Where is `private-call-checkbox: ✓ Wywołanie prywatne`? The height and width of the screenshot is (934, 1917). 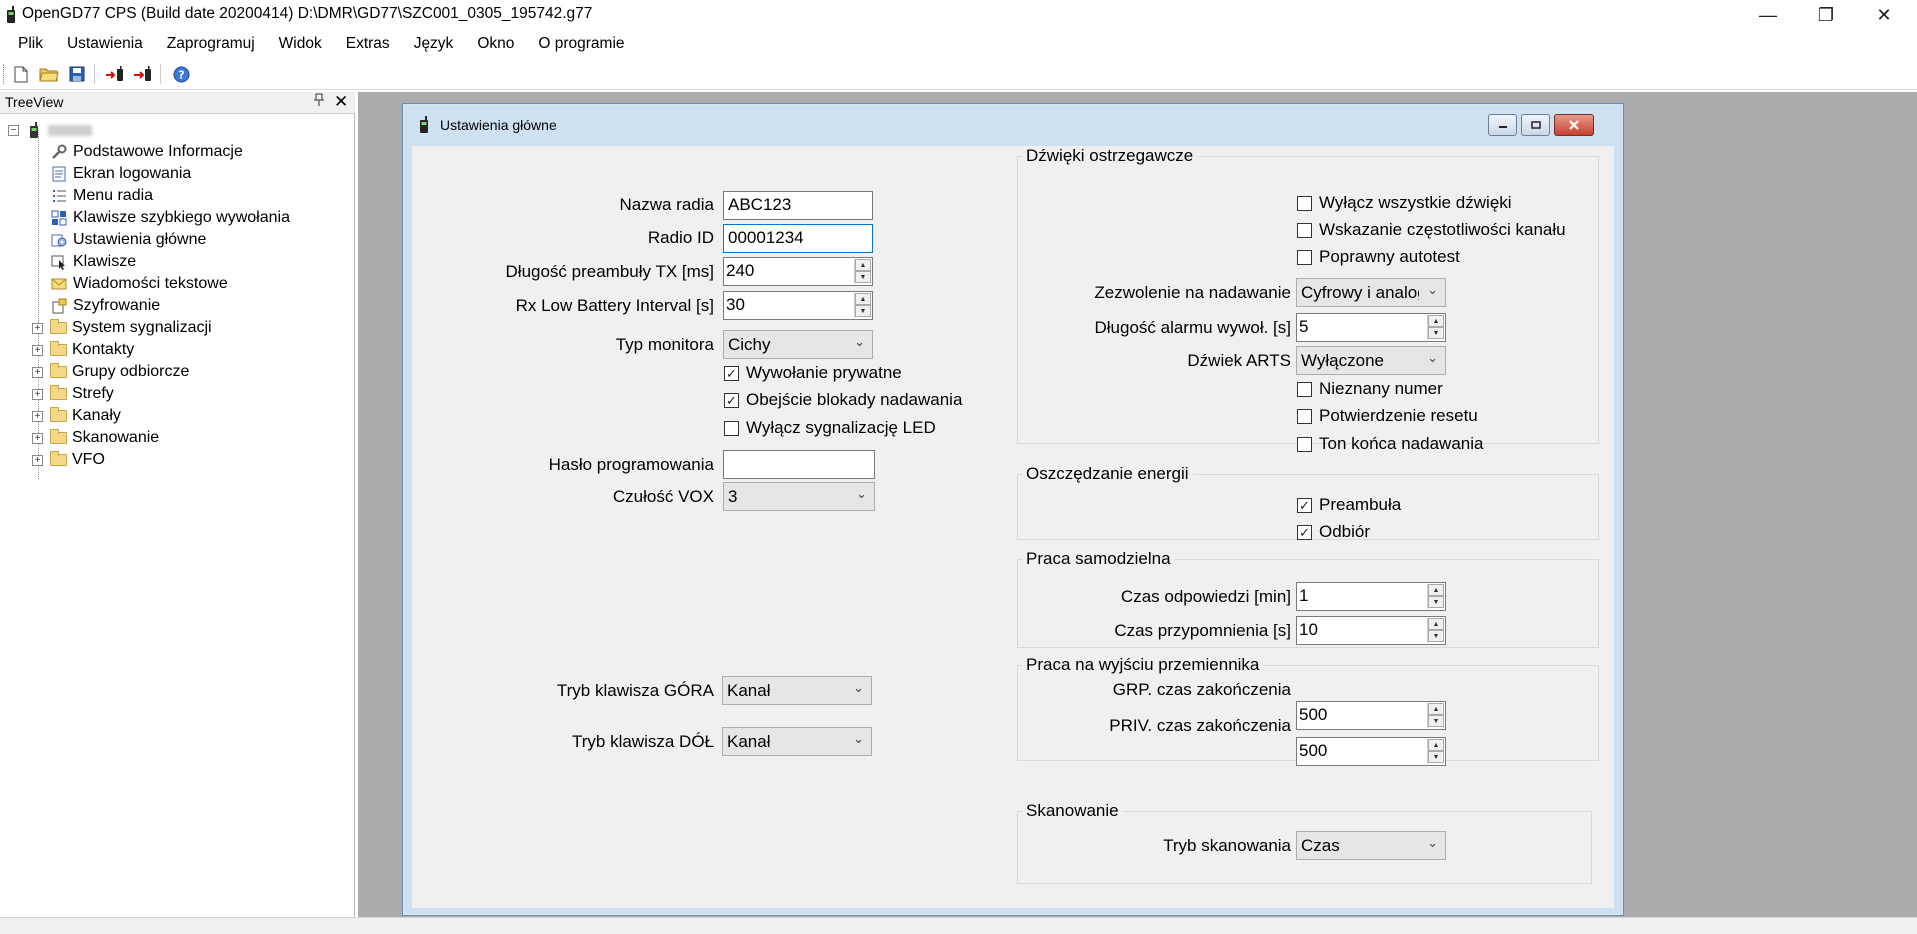 private-call-checkbox: ✓ Wywołanie prywatne is located at coordinates (813, 373).